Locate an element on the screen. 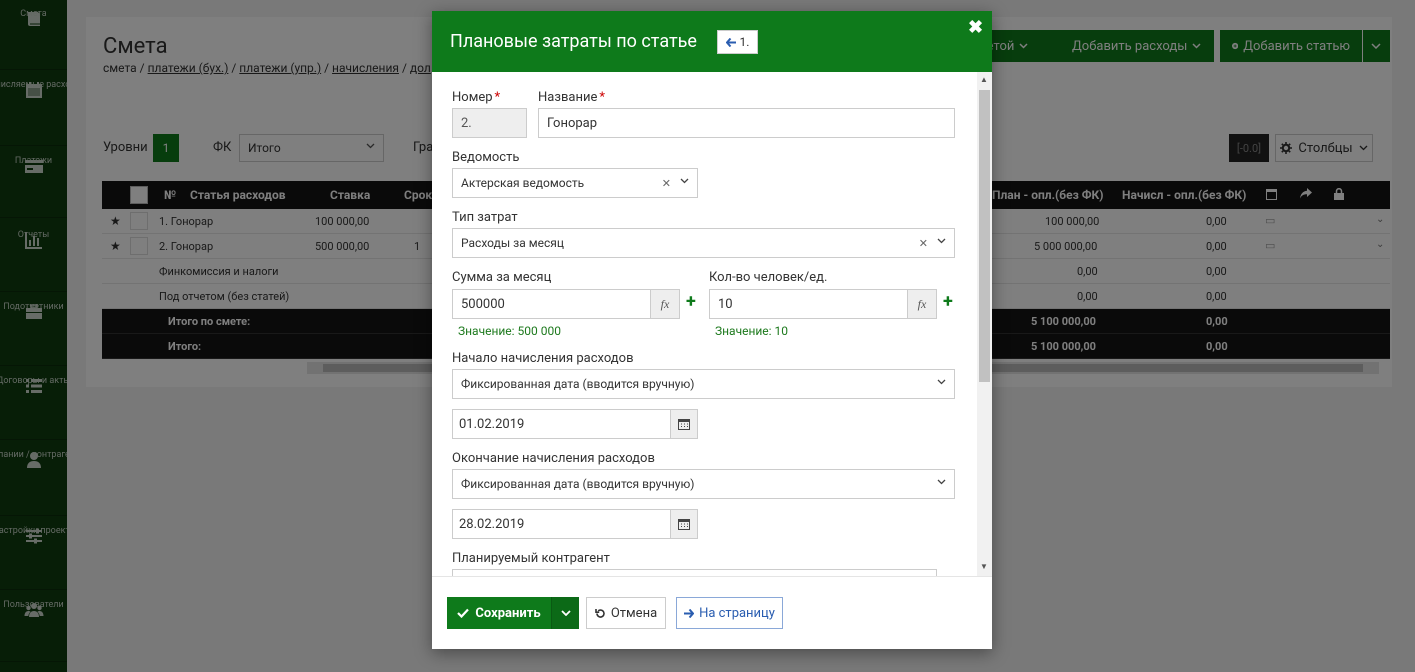  modal-header: Плановые затраты по статье 1. ✖ is located at coordinates (712, 41).